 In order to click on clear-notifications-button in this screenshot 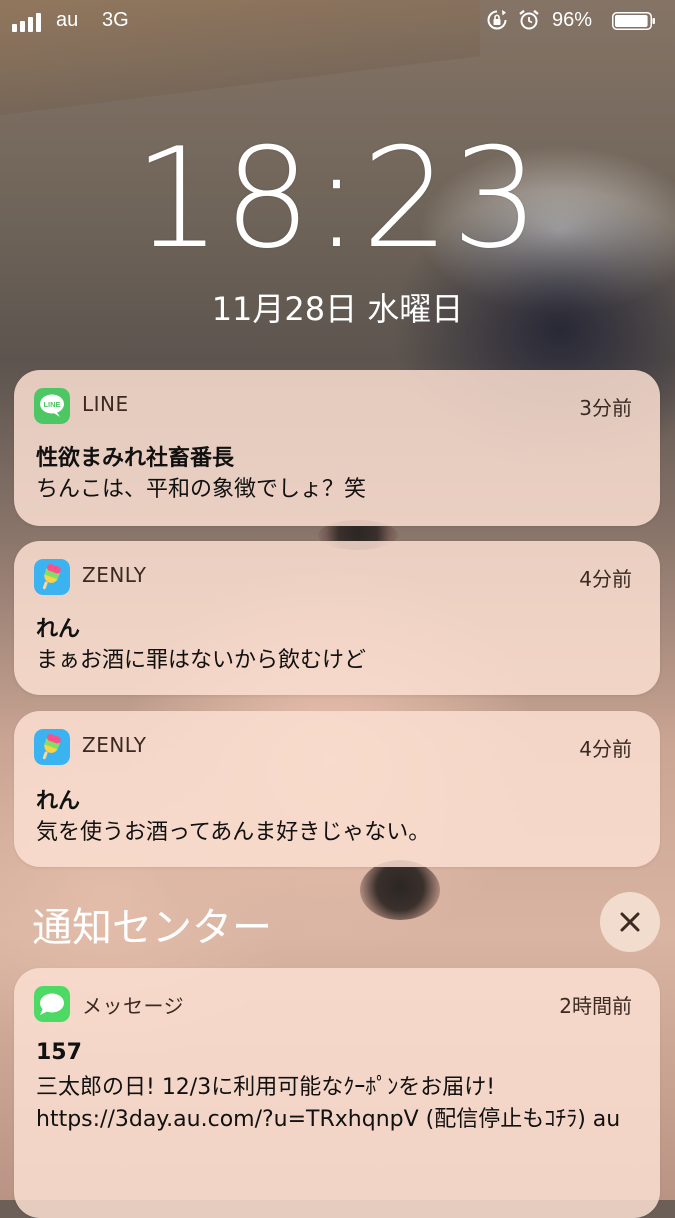, I will do `click(630, 922)`.